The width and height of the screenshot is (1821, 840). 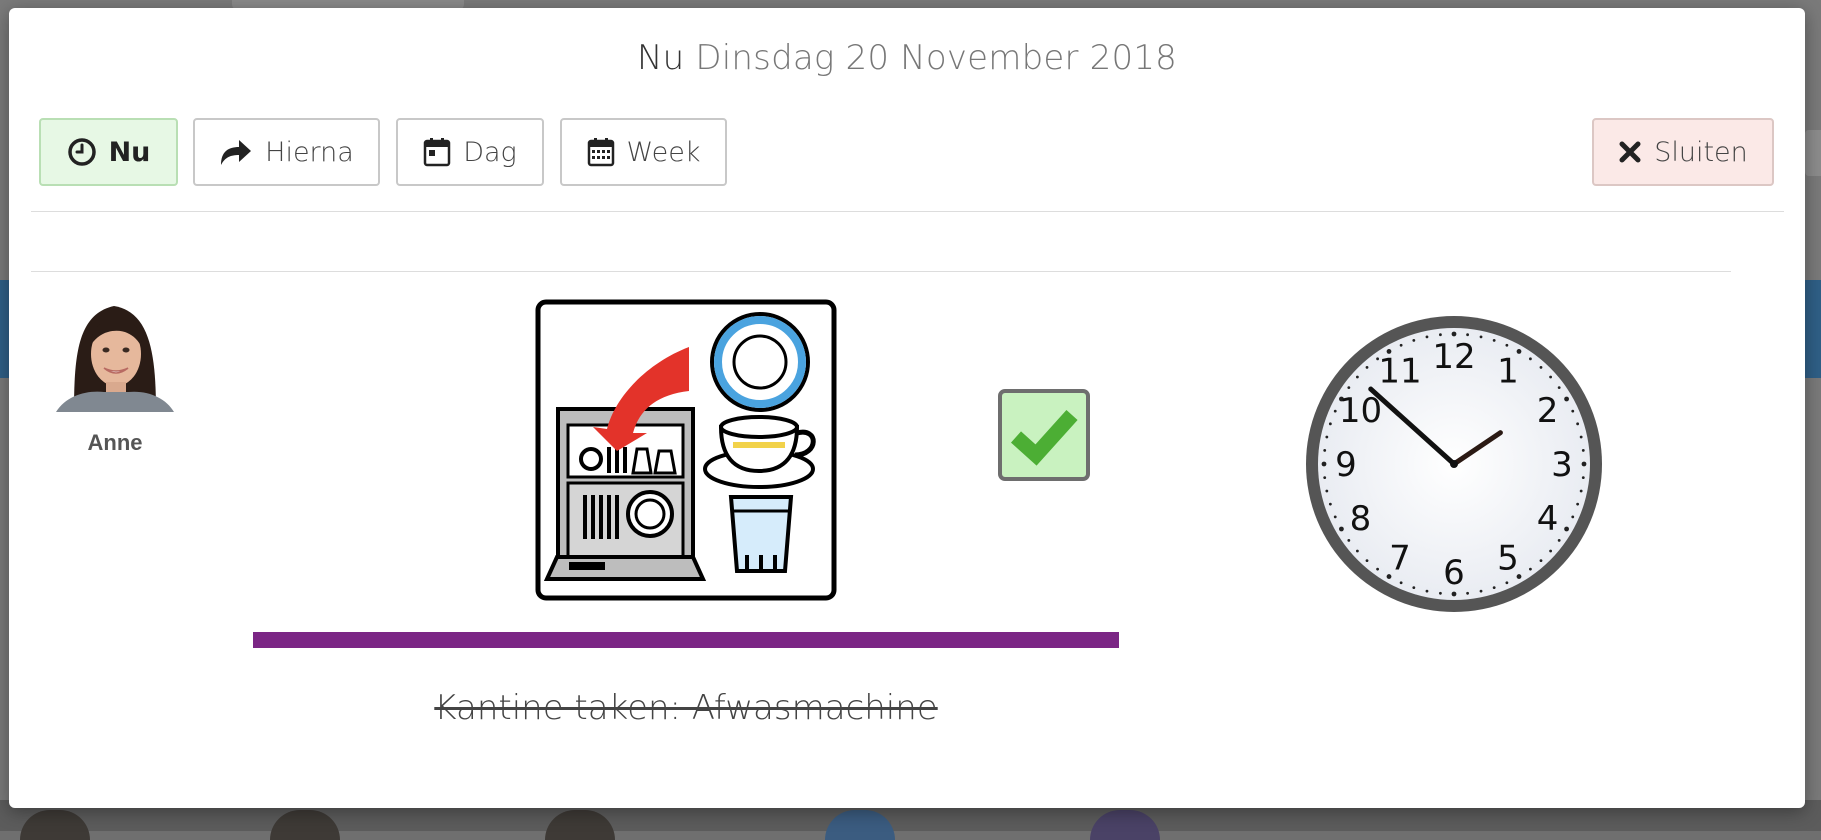 What do you see at coordinates (1361, 519) in the screenshot?
I see `clock-numeral: 8` at bounding box center [1361, 519].